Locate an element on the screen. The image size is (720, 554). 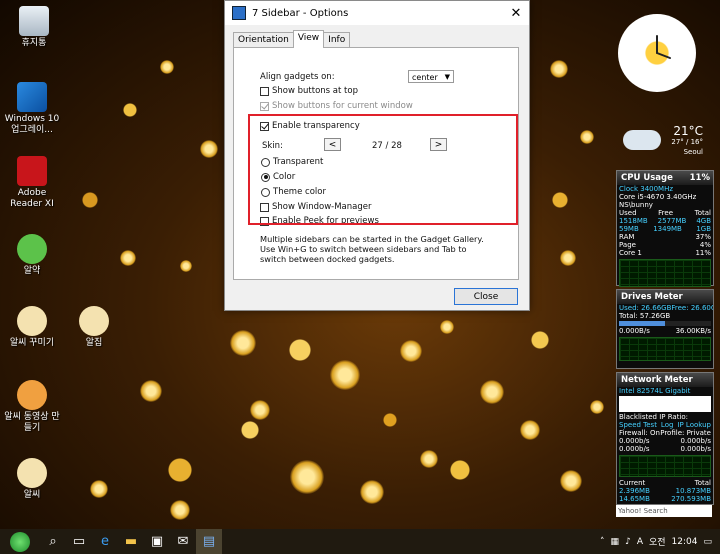
upload-speed-2: 0.000b/s is located at coordinates (634, 449).